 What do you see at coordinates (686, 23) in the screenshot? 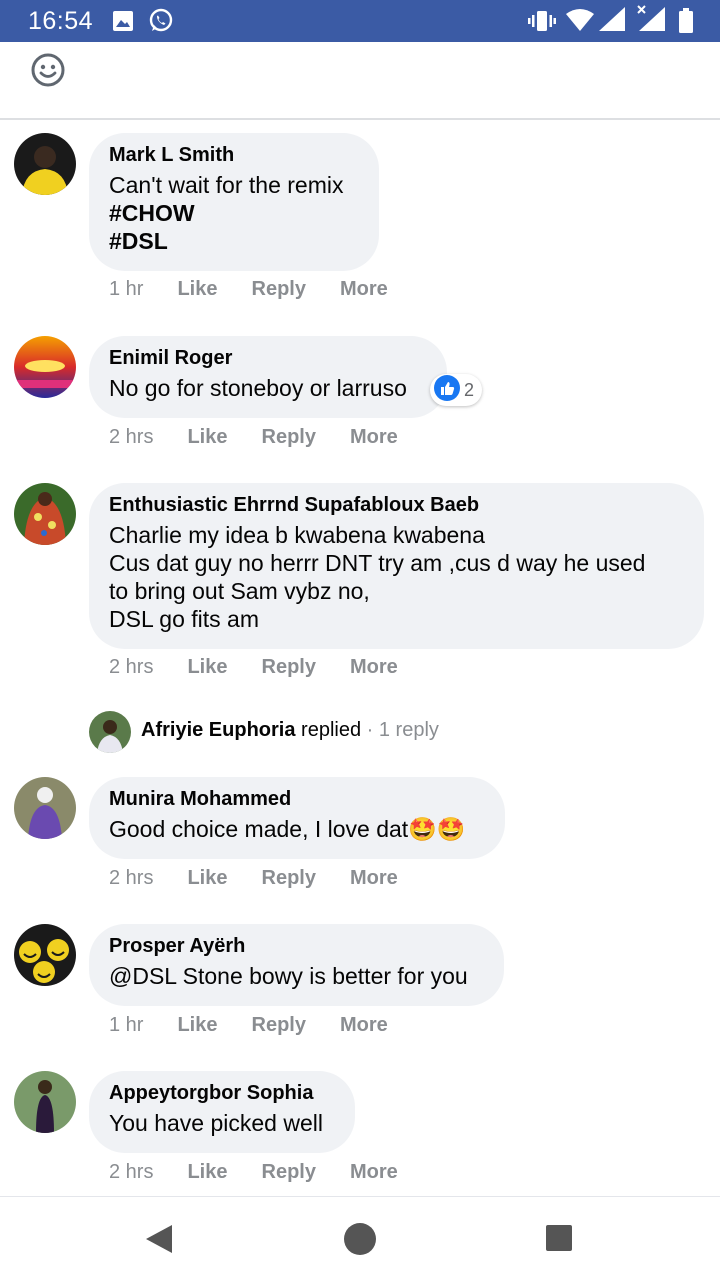
I see `battery-icon` at bounding box center [686, 23].